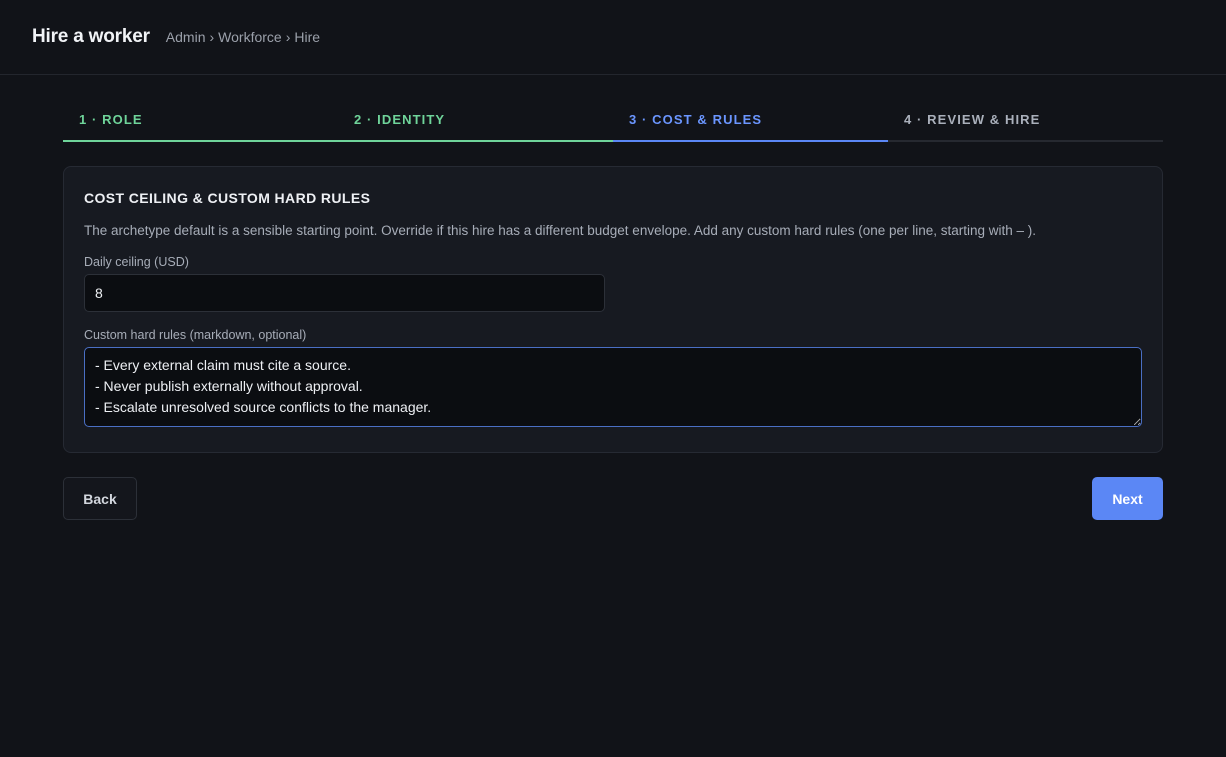 Image resolution: width=1226 pixels, height=757 pixels. I want to click on step-identity: 2 · IDENTITY, so click(475, 121).